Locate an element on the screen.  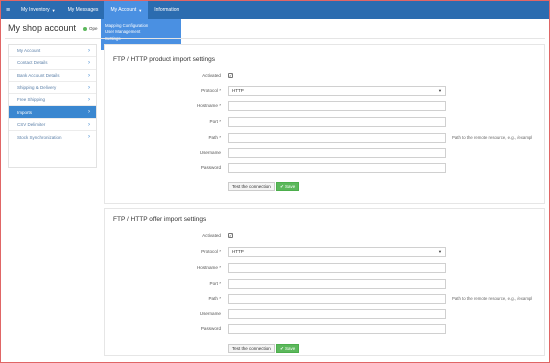
sidebar-item-label: Contact Details is located at coordinates (32, 63).